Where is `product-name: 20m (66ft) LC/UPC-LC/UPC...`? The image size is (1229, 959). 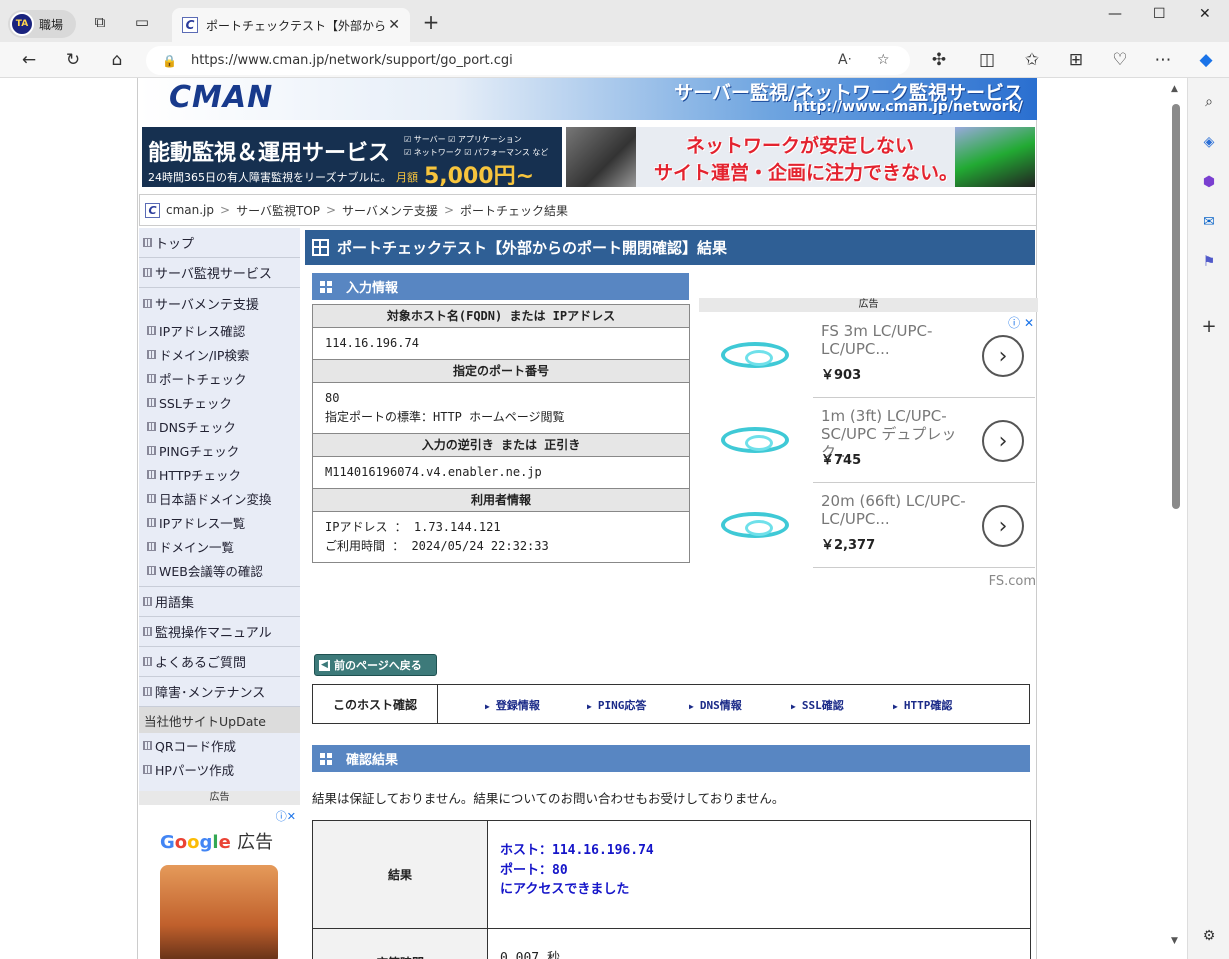 product-name: 20m (66ft) LC/UPC-LC/UPC... is located at coordinates (893, 510).